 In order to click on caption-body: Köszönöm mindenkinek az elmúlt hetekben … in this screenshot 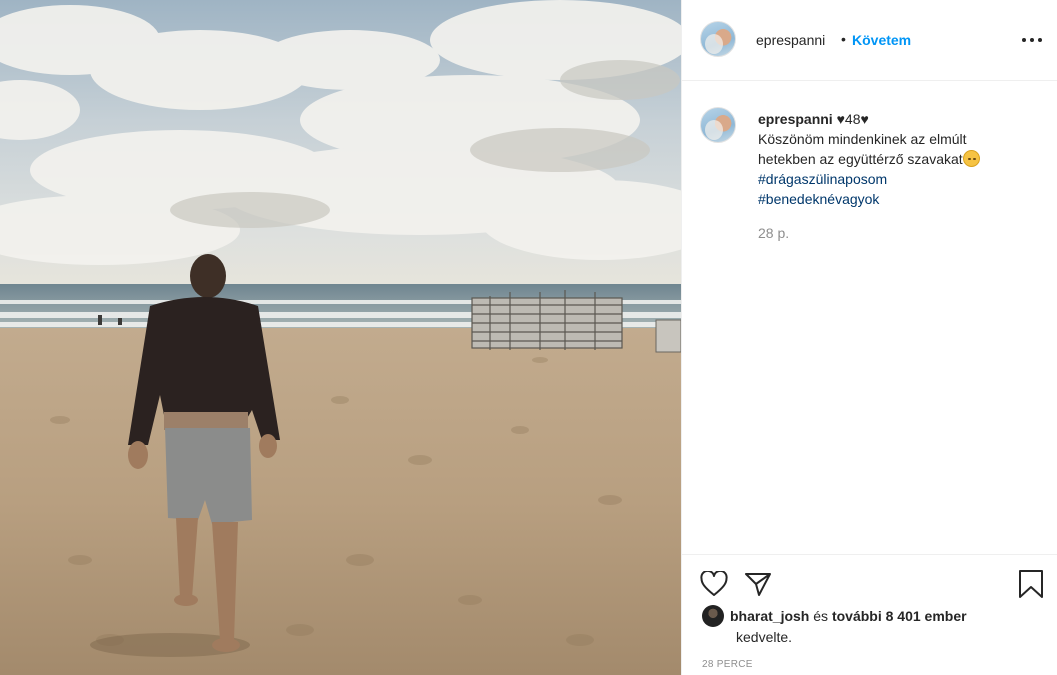, I will do `click(862, 149)`.